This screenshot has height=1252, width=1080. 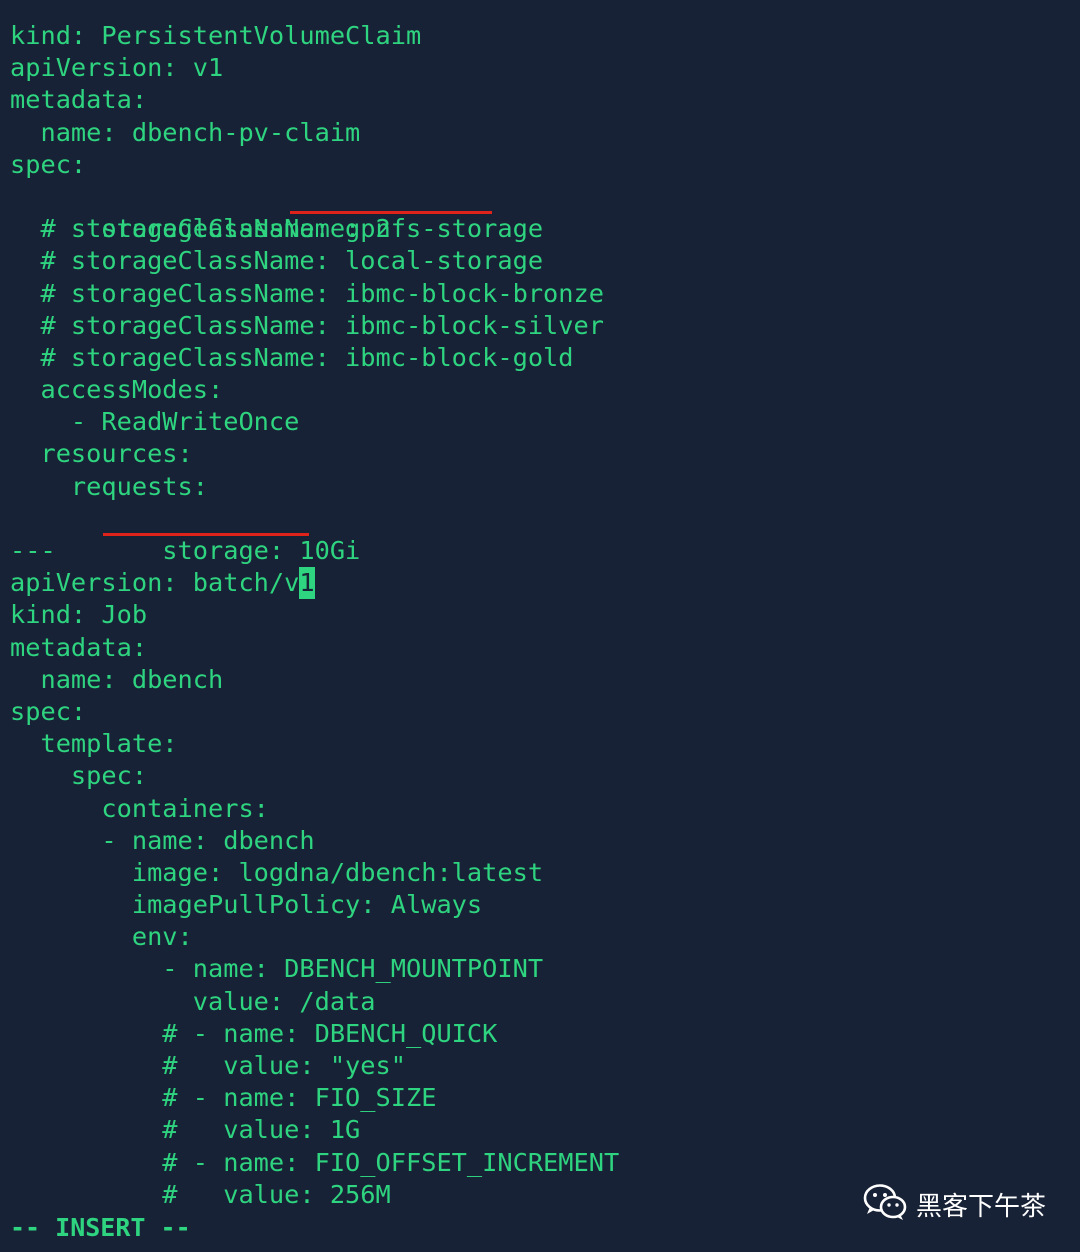 I want to click on text-cursor: 1, so click(x=307, y=583).